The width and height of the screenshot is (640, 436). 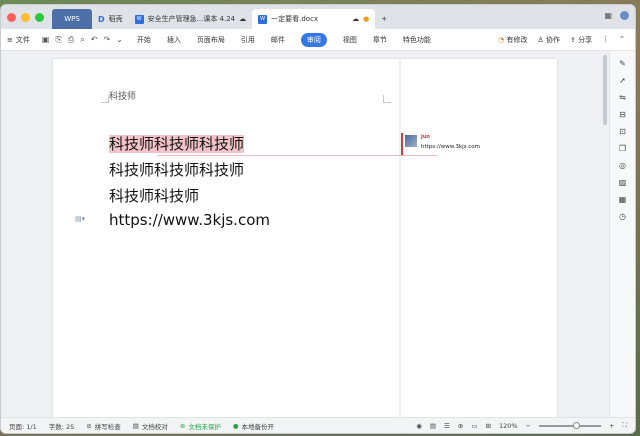 I want to click on tab-review: 审阅, so click(x=313, y=39).